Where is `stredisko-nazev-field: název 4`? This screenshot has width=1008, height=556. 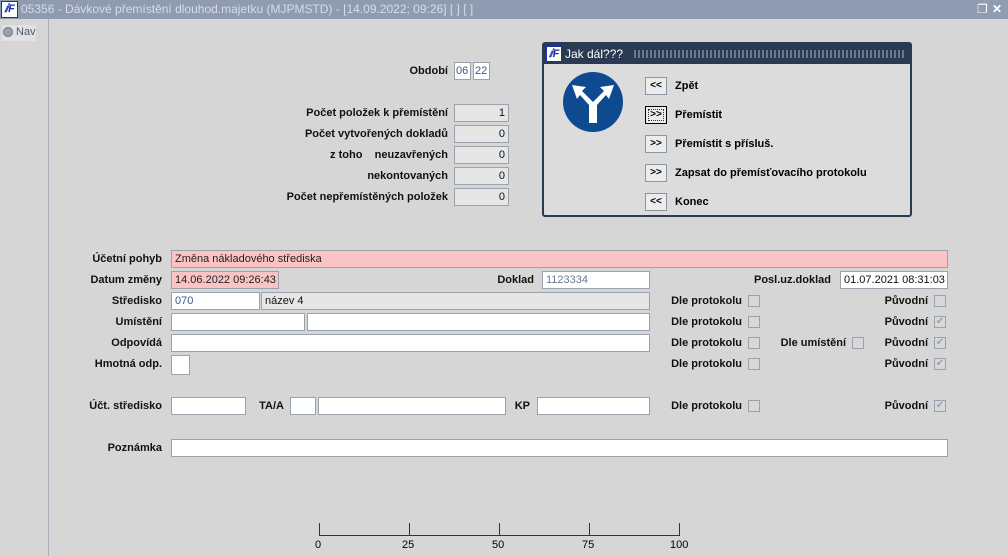
stredisko-nazev-field: název 4 is located at coordinates (455, 301).